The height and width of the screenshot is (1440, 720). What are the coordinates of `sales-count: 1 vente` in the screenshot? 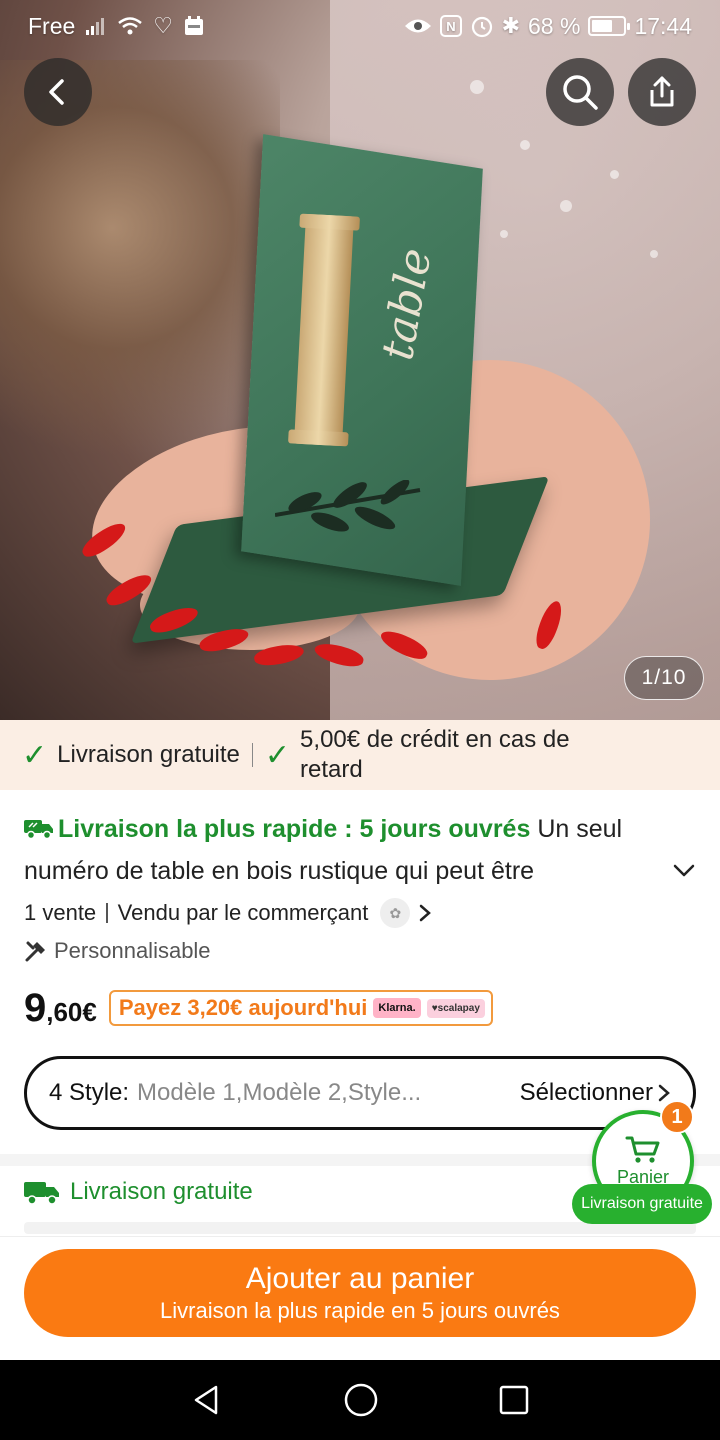 It's located at (60, 912).